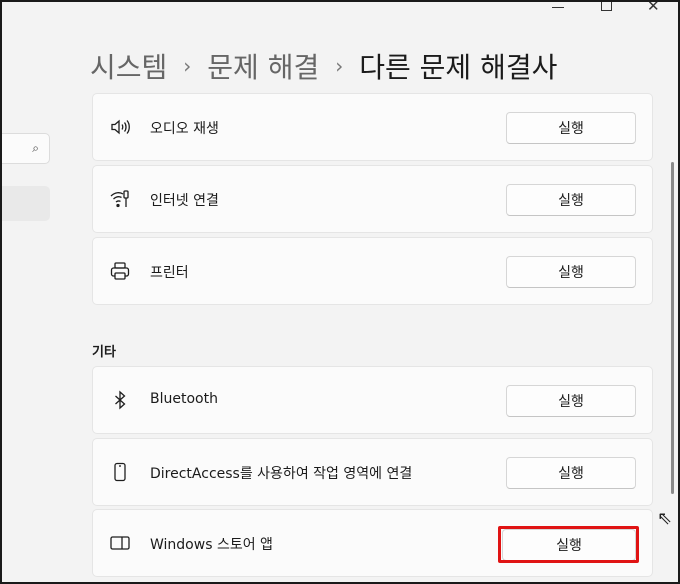  What do you see at coordinates (104, 352) in the screenshot?
I see `section-title-other: 기타` at bounding box center [104, 352].